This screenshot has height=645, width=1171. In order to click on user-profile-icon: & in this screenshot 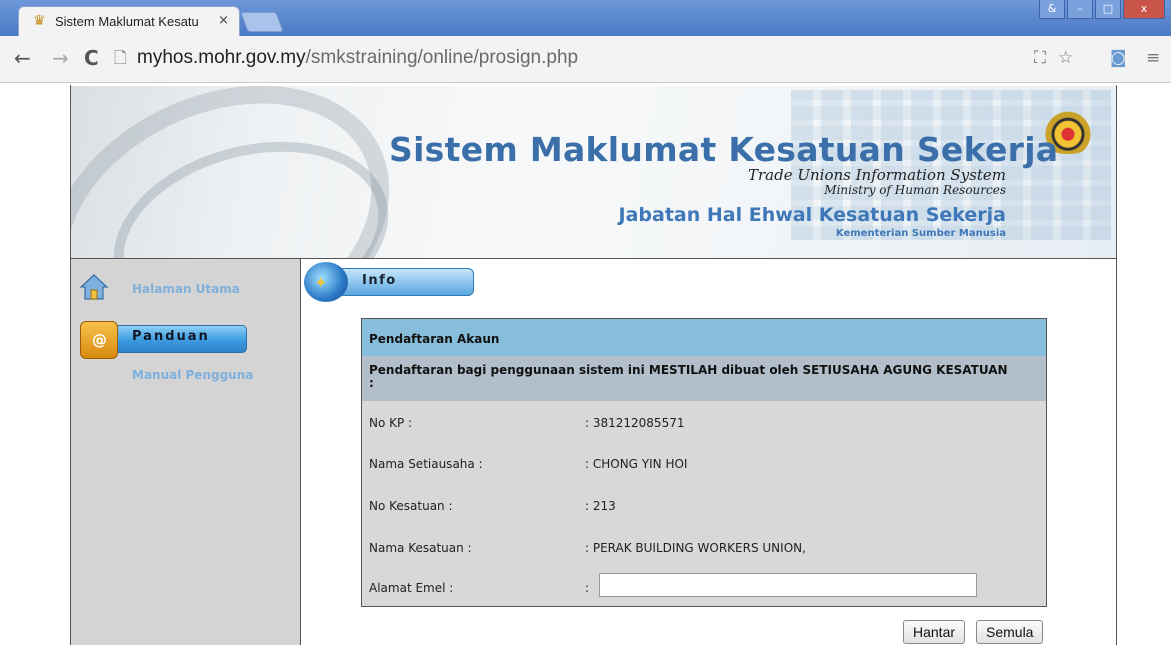, I will do `click(1052, 9)`.